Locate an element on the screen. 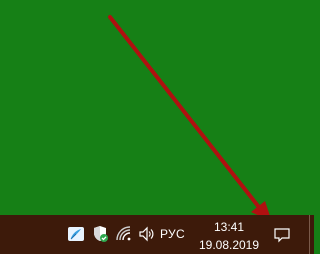 The width and height of the screenshot is (320, 254). wifi-icon is located at coordinates (124, 234).